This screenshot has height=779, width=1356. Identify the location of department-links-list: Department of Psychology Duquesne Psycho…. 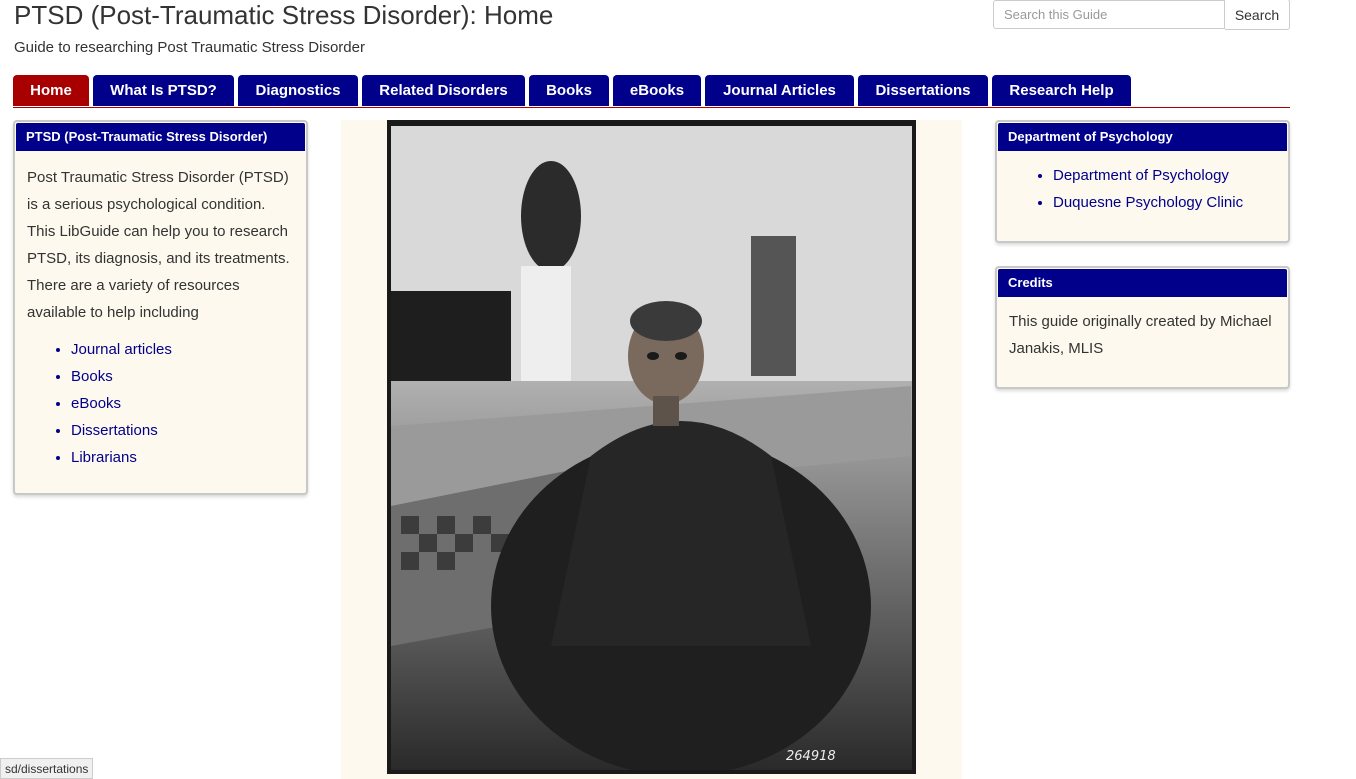
(1136, 189).